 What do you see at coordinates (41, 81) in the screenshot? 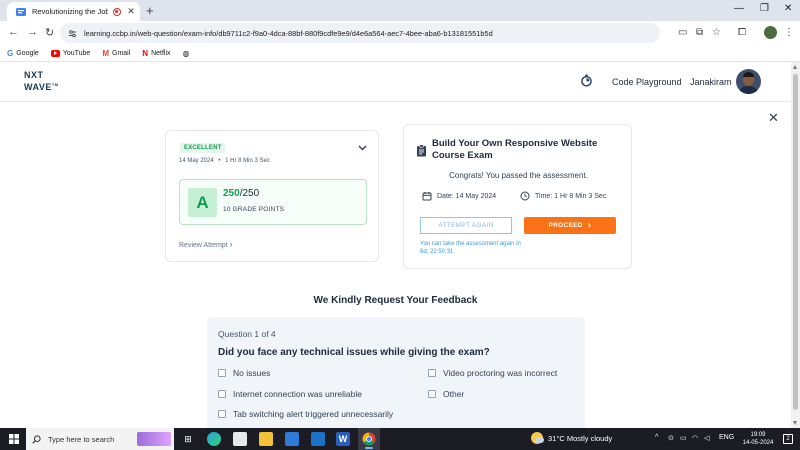
I see `nxtwave-logo: NXT WAVETM` at bounding box center [41, 81].